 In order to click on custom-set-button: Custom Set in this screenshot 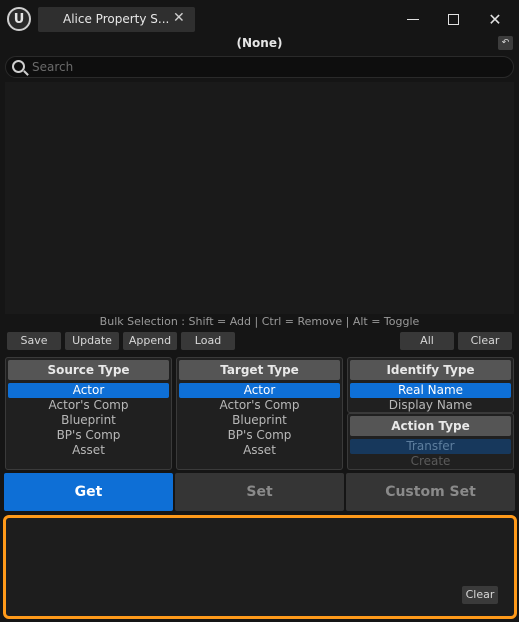, I will do `click(430, 492)`.